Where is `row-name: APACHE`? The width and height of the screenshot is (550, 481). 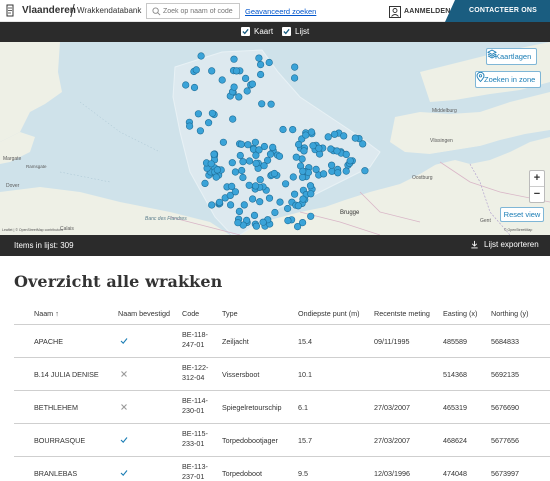
row-name: APACHE is located at coordinates (48, 341).